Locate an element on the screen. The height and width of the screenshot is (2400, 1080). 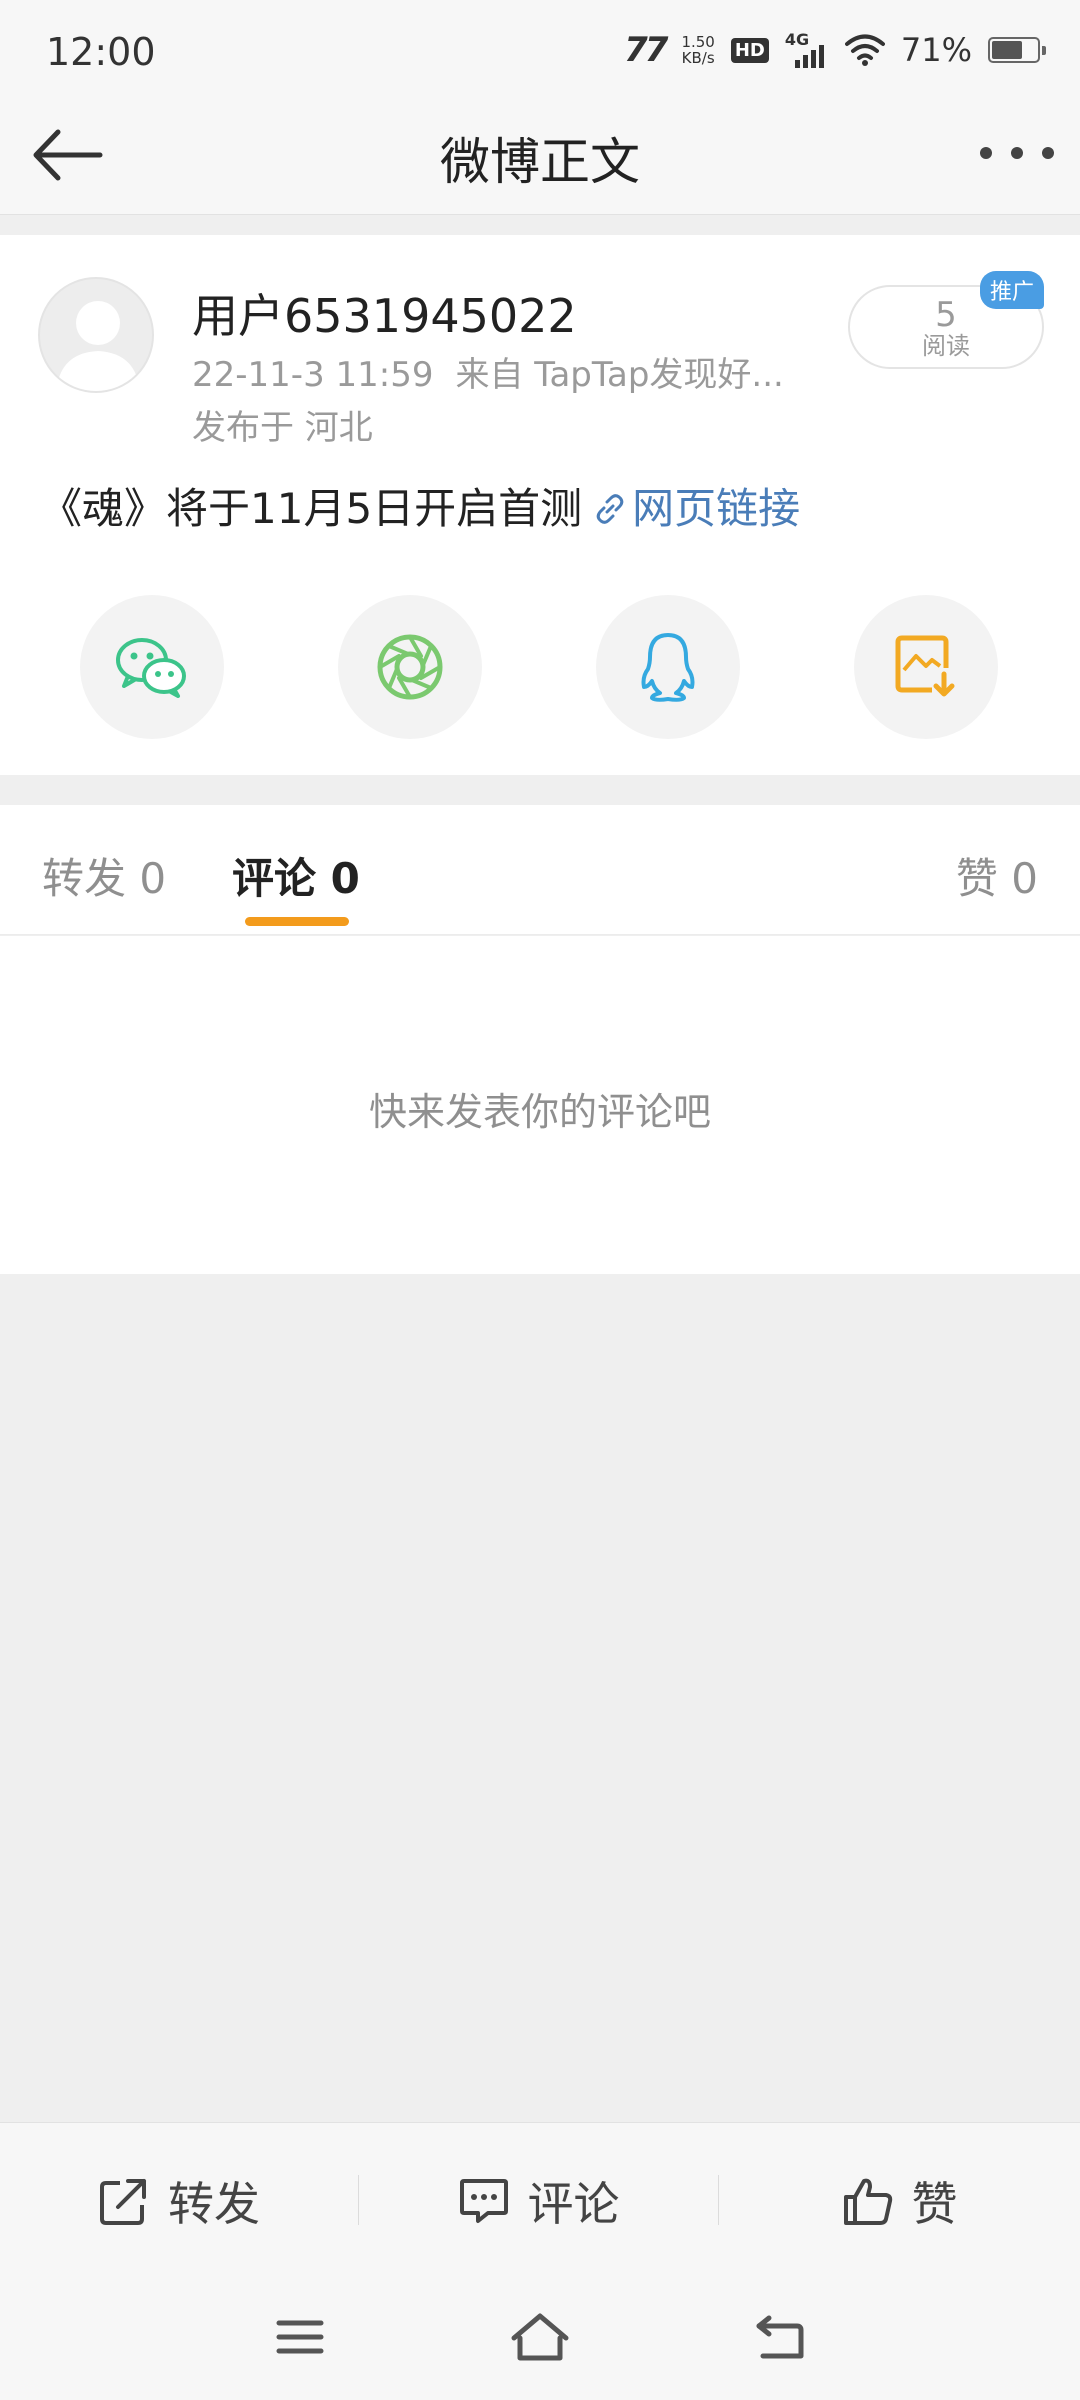
wifi-icon is located at coordinates (864, 50).